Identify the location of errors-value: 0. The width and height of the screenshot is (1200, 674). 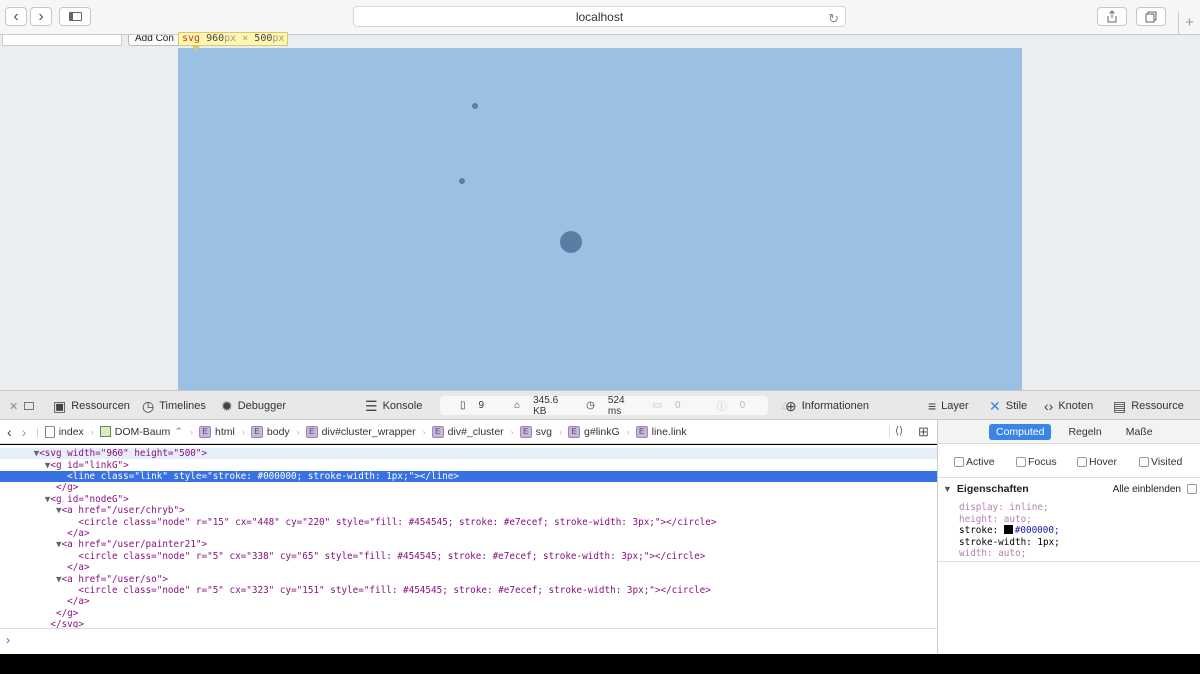
(742, 405).